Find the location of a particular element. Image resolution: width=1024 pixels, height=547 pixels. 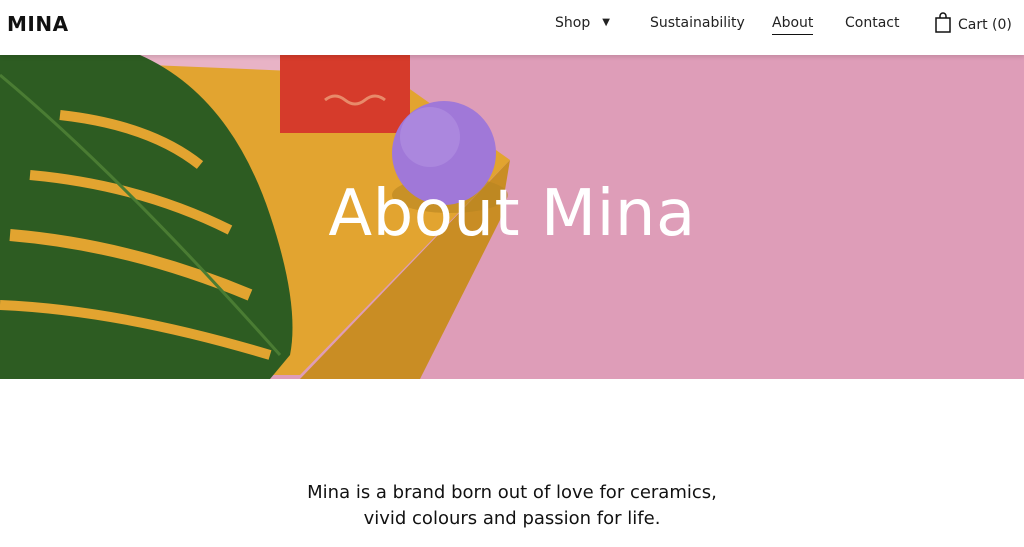

shopping-bag-icon is located at coordinates (943, 25).